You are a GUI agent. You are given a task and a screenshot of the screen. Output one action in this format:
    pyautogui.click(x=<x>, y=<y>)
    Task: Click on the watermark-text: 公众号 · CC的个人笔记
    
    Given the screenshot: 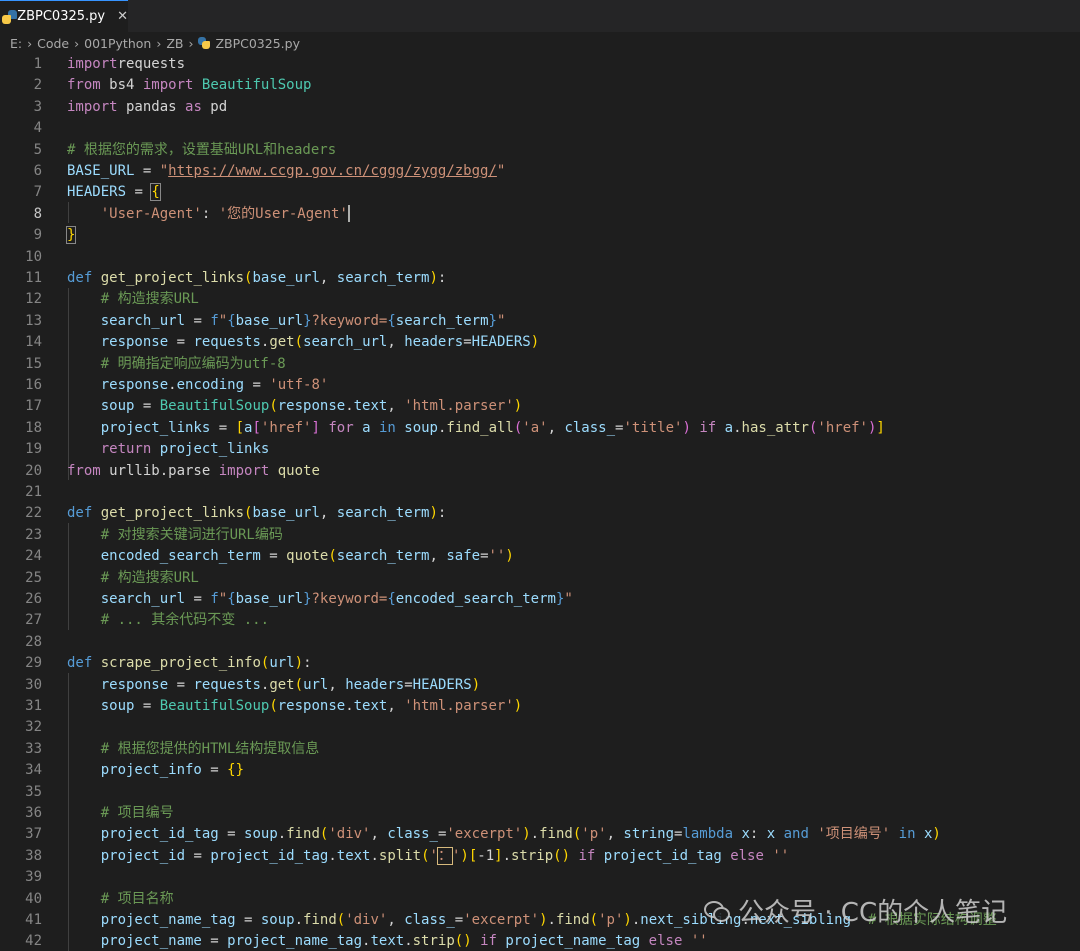 What is the action you would take?
    pyautogui.click(x=873, y=912)
    